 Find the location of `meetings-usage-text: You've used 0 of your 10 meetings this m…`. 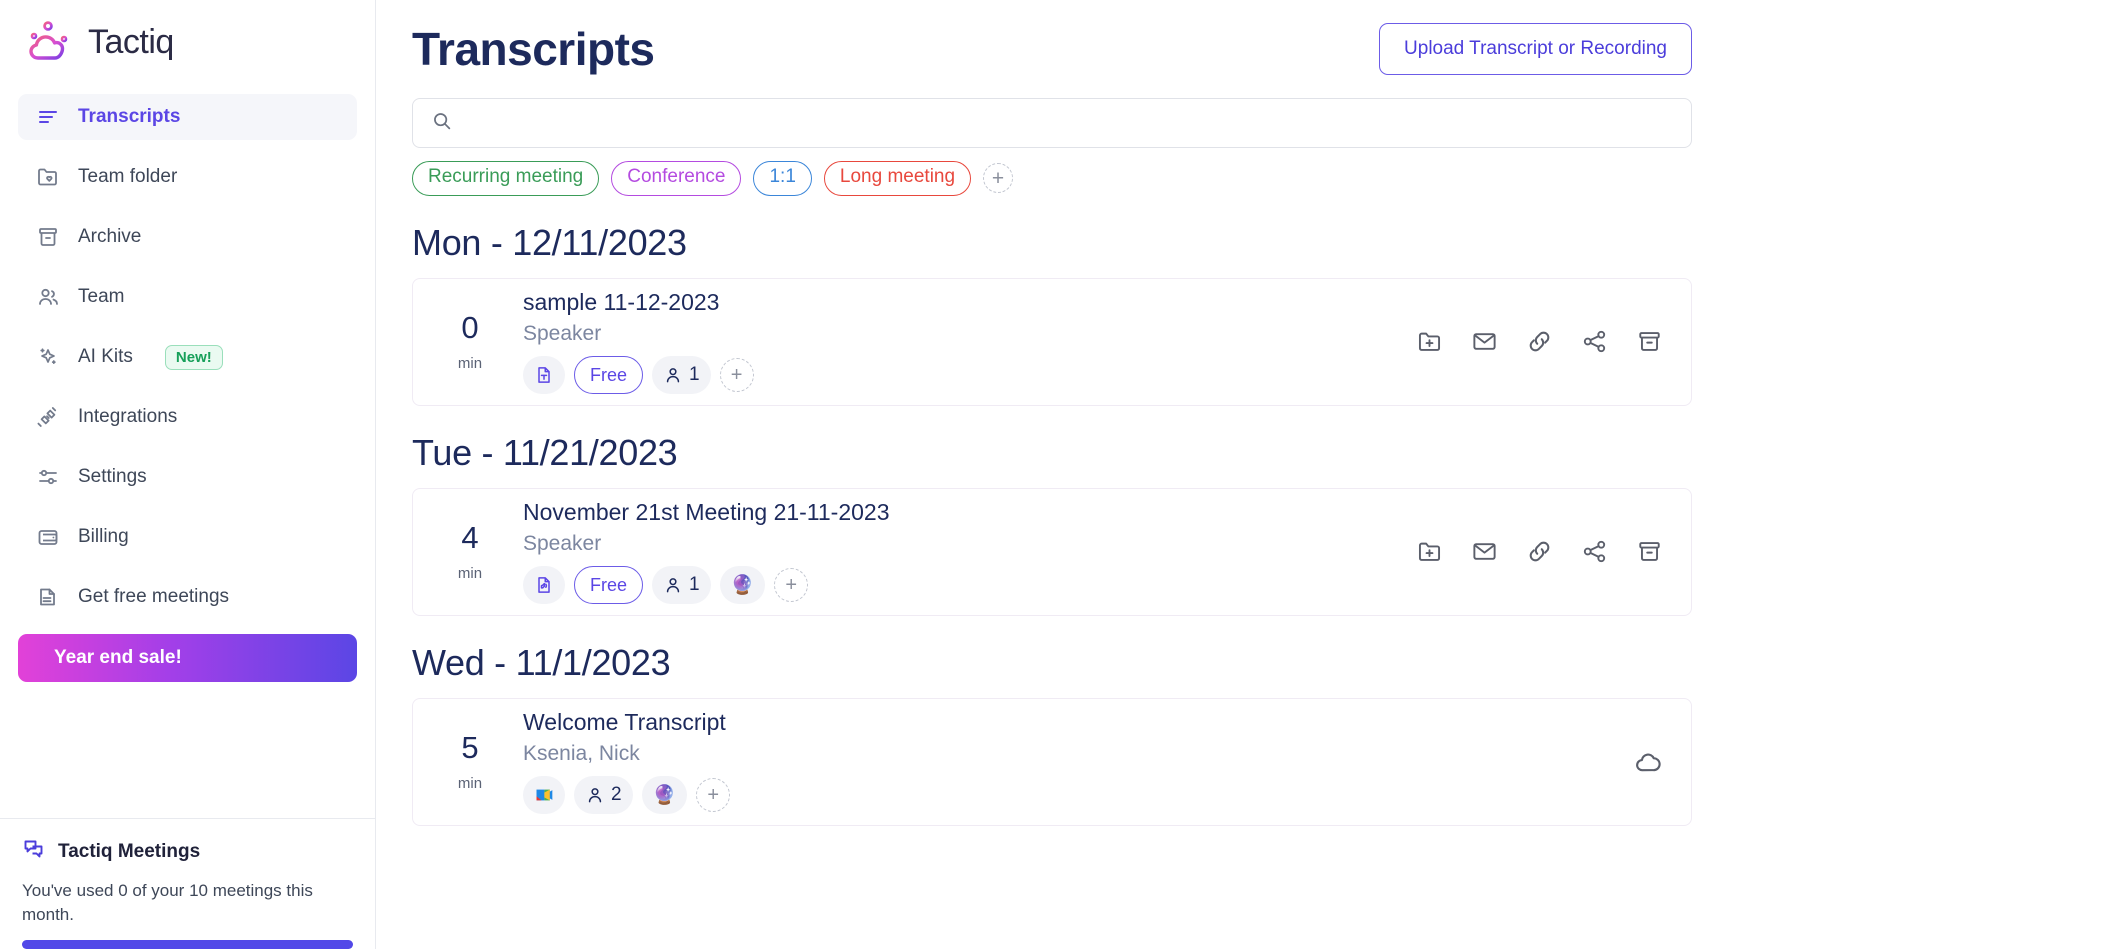

meetings-usage-text: You've used 0 of your 10 meetings this m… is located at coordinates (167, 902).